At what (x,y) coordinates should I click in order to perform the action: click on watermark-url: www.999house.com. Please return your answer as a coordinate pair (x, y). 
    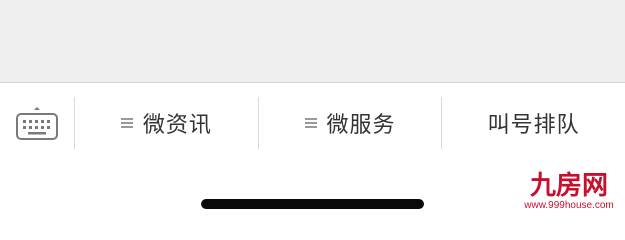
    Looking at the image, I should click on (569, 205).